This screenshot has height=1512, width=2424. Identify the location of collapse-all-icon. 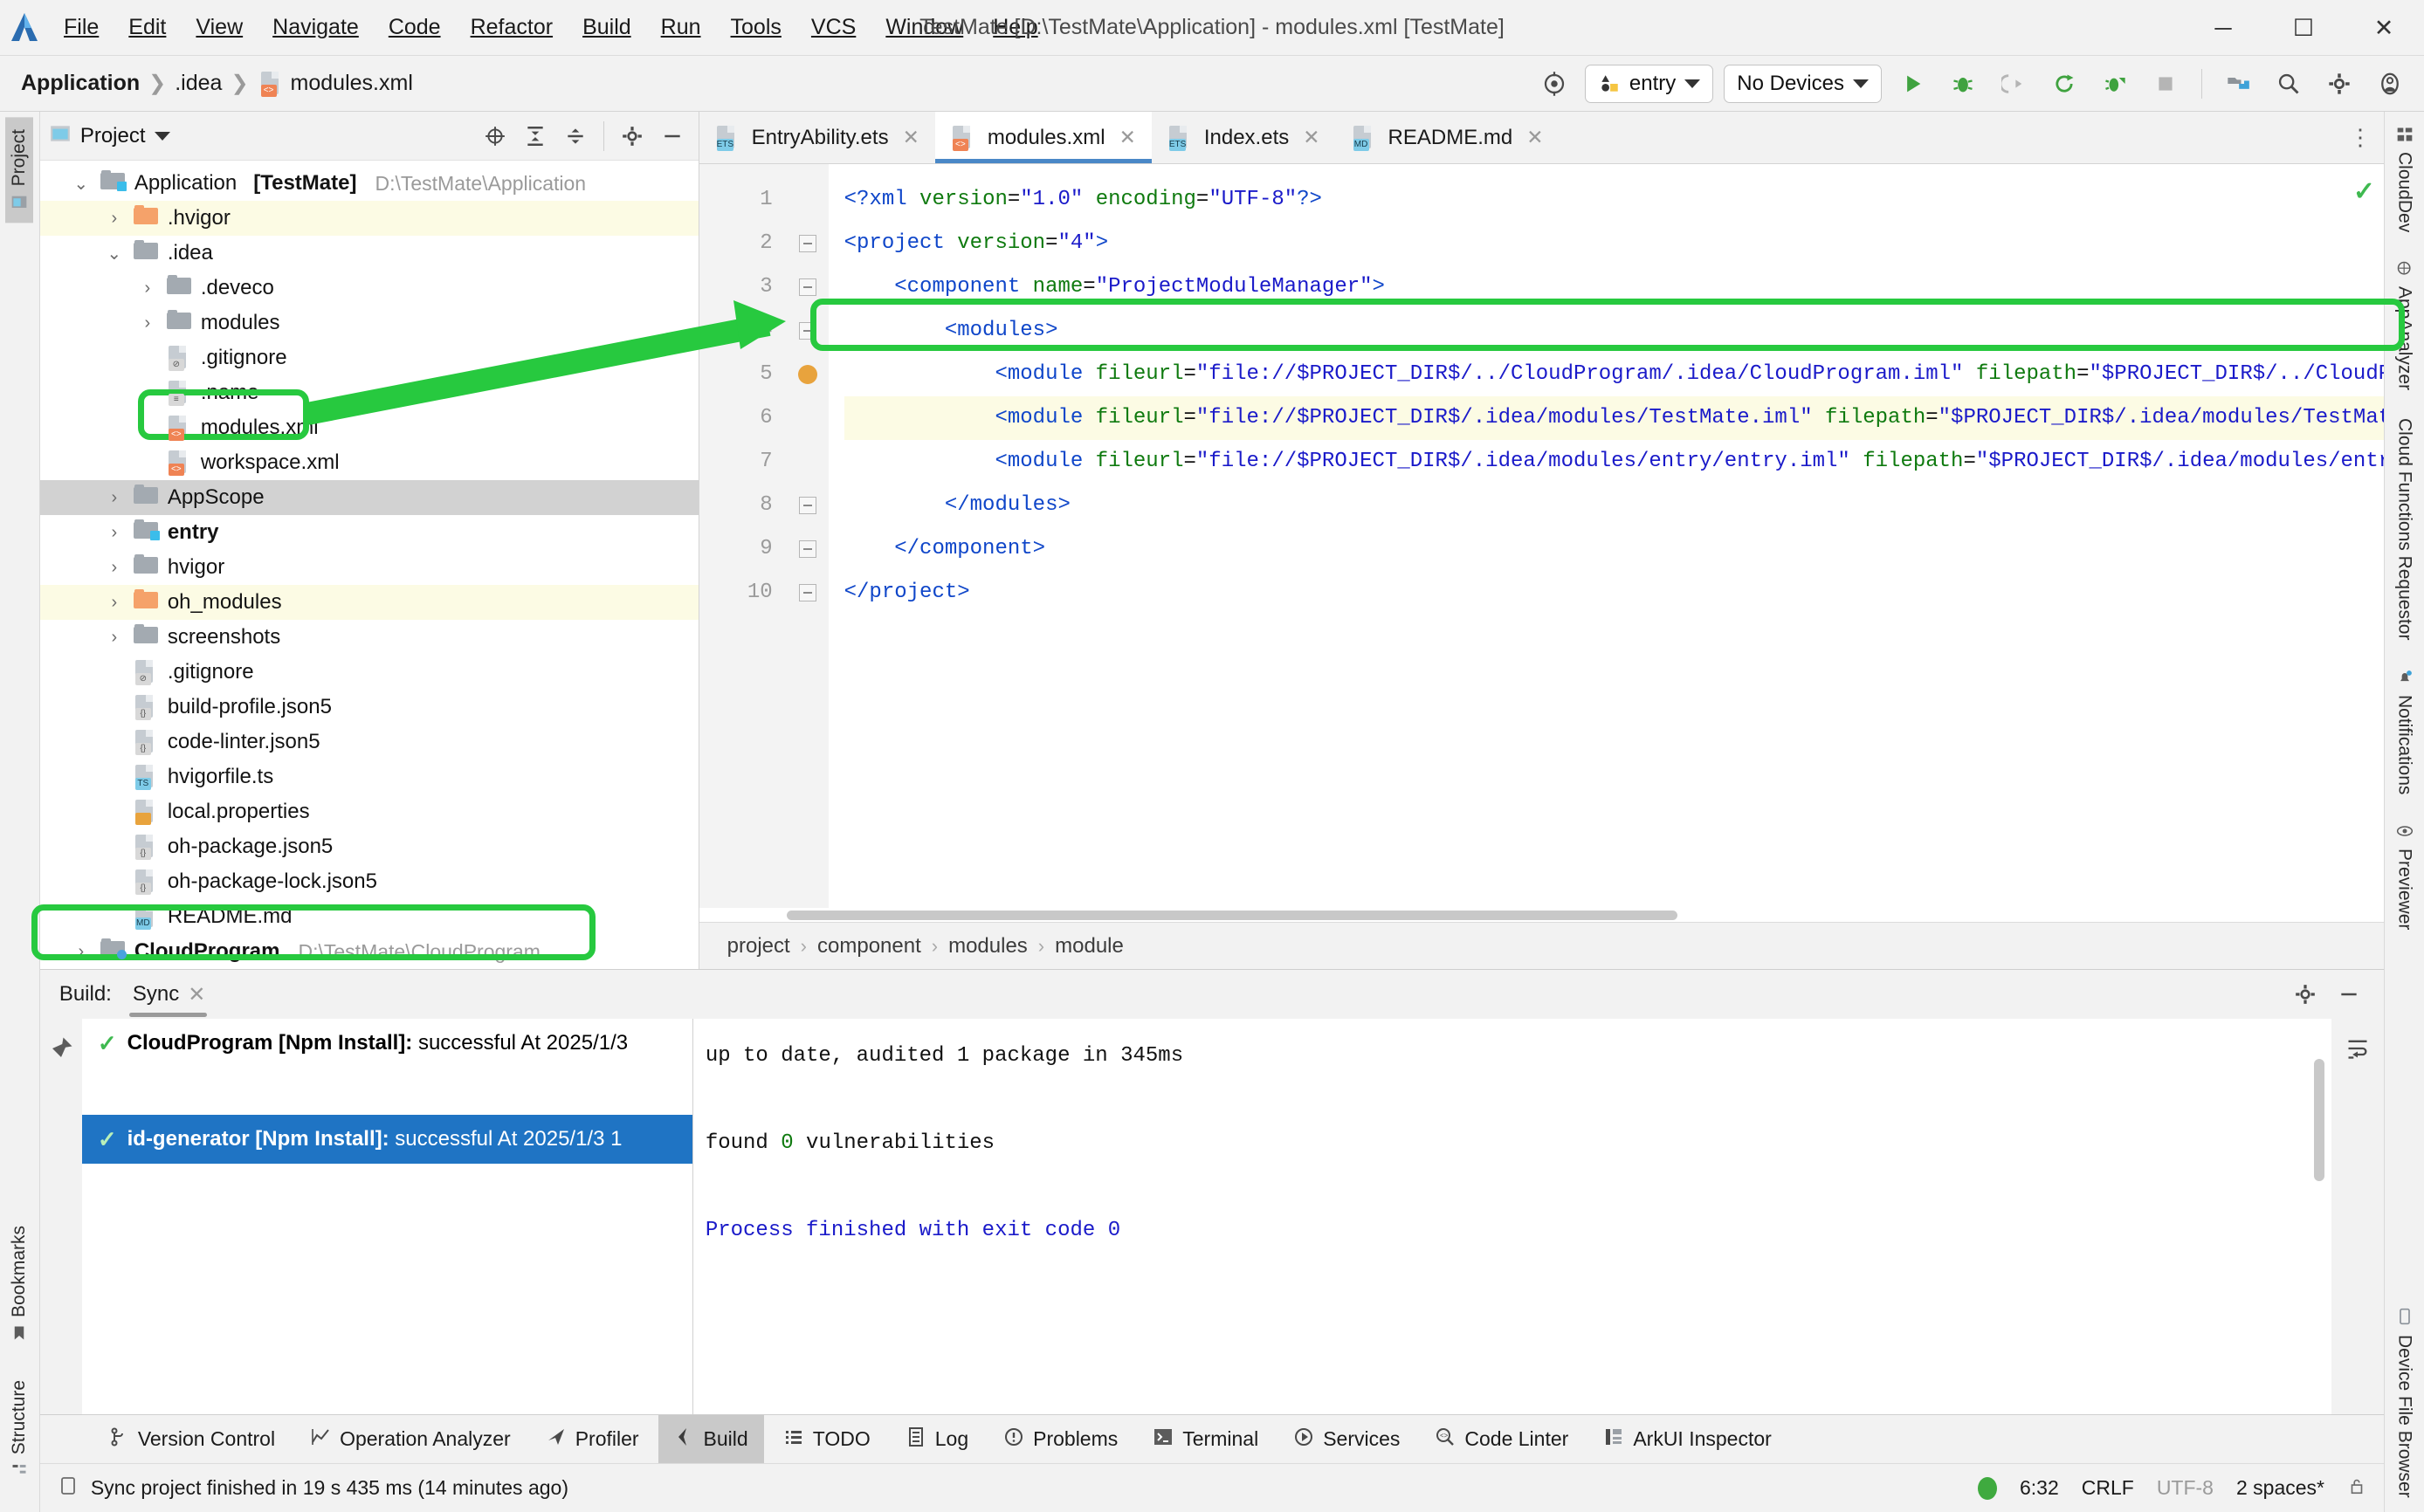
(575, 136).